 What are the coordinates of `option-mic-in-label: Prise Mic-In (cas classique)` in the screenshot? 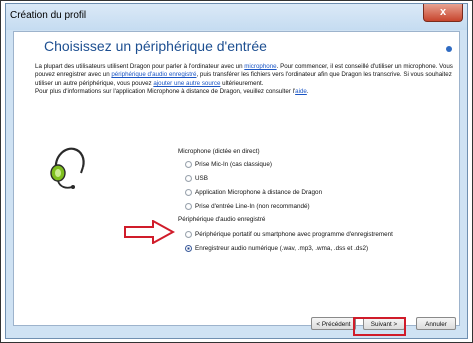 It's located at (233, 164).